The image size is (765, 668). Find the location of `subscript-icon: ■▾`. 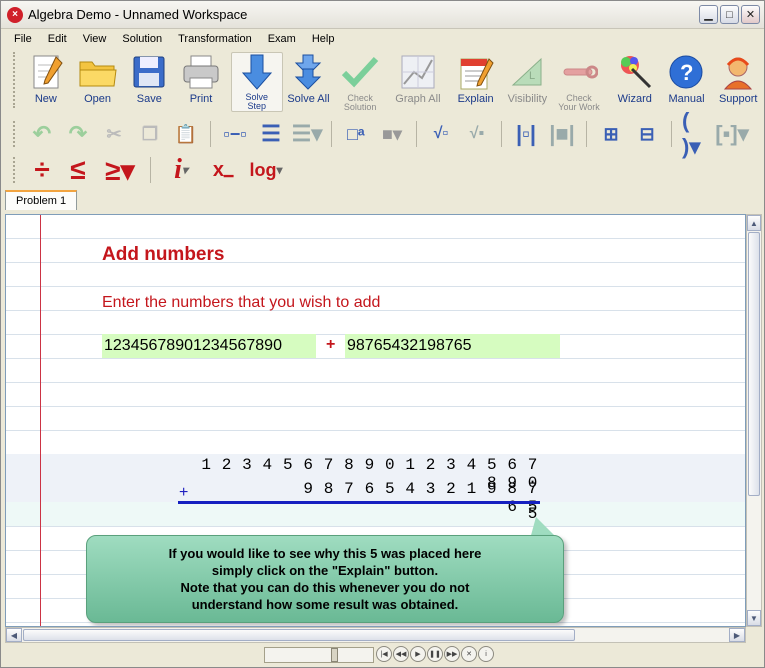

subscript-icon: ■▾ is located at coordinates (392, 134).